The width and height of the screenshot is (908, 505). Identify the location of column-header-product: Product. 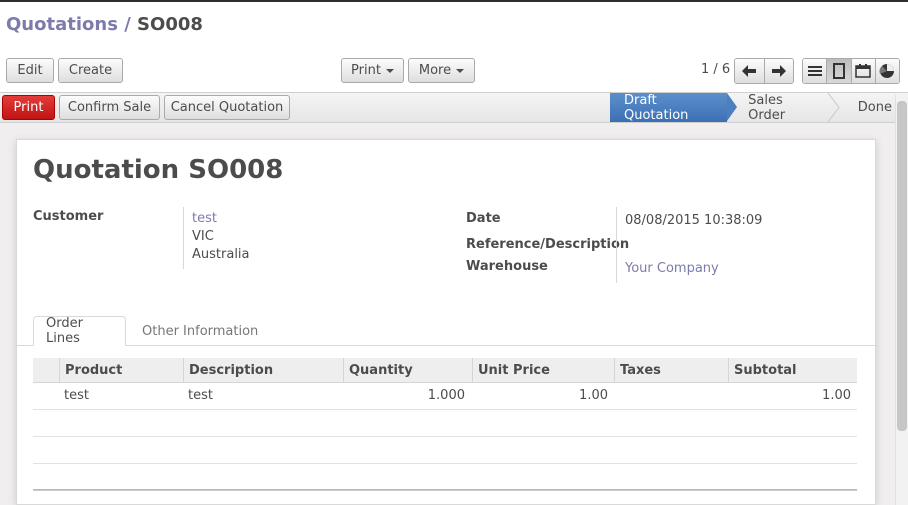
(90, 370).